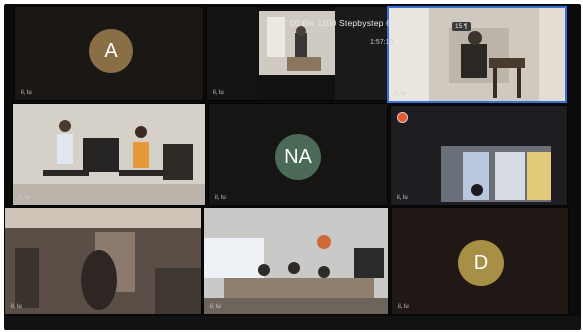 This screenshot has width=583, height=332. What do you see at coordinates (345, 23) in the screenshot?
I see `meeting-title: 00 Bis 1100 Stepbystep 6 D` at bounding box center [345, 23].